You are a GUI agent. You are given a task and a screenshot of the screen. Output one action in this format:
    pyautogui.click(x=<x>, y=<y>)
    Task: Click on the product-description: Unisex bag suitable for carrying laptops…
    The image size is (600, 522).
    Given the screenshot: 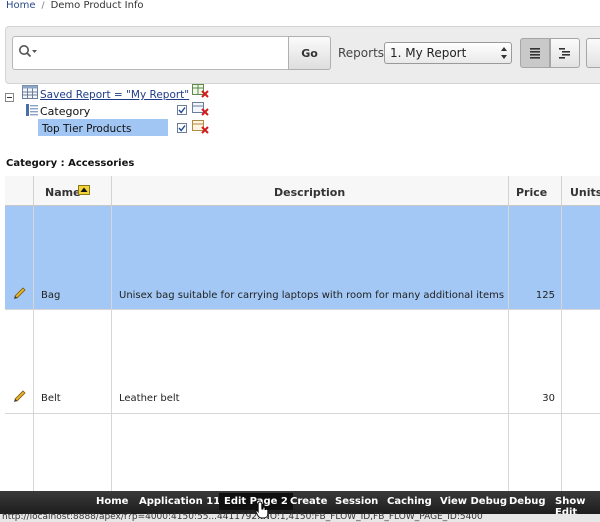 What is the action you would take?
    pyautogui.click(x=312, y=295)
    